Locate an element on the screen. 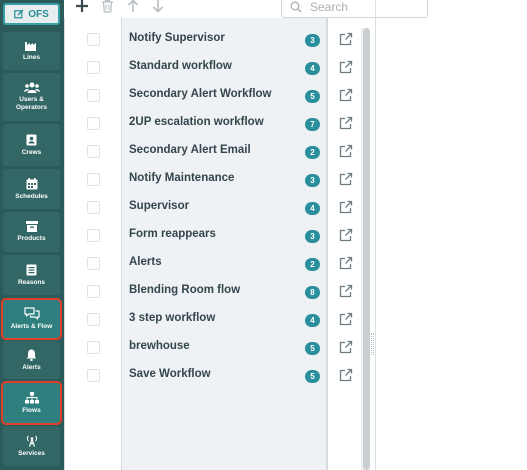  sidebar-item-crews: Crews is located at coordinates (31, 145).